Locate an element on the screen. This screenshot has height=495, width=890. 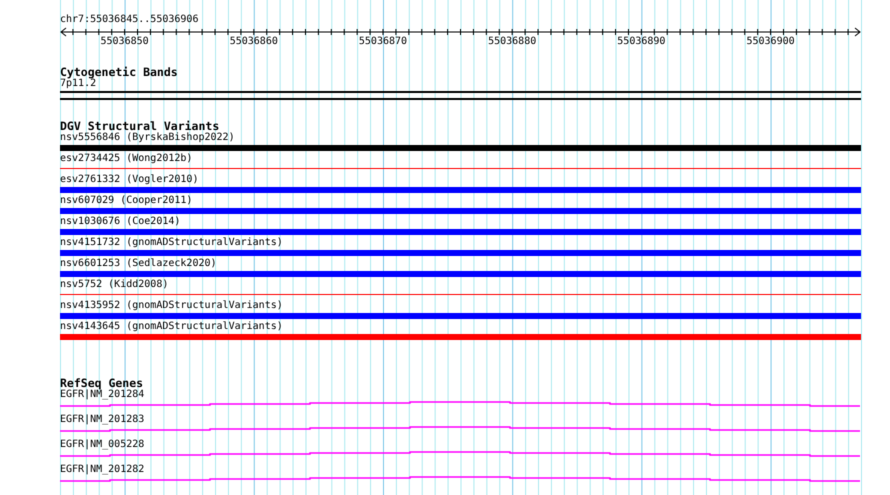
ruler-label: 55036900 is located at coordinates (770, 41).